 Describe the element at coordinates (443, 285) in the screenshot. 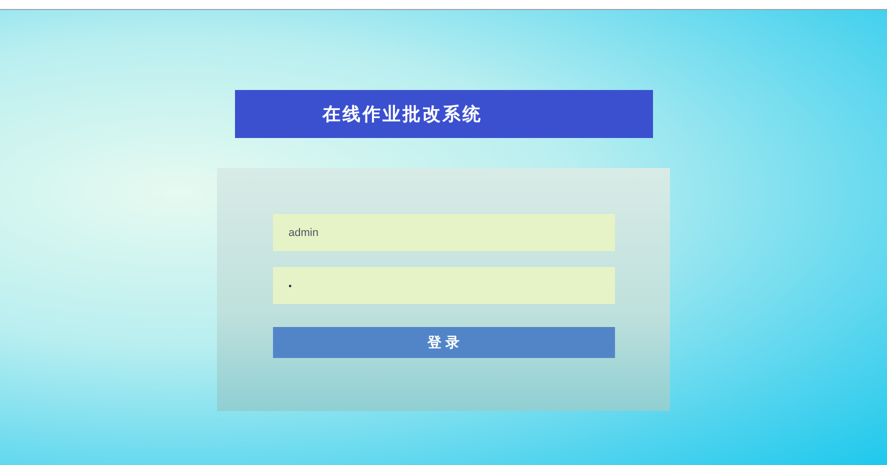

I see `password-field: •` at that location.